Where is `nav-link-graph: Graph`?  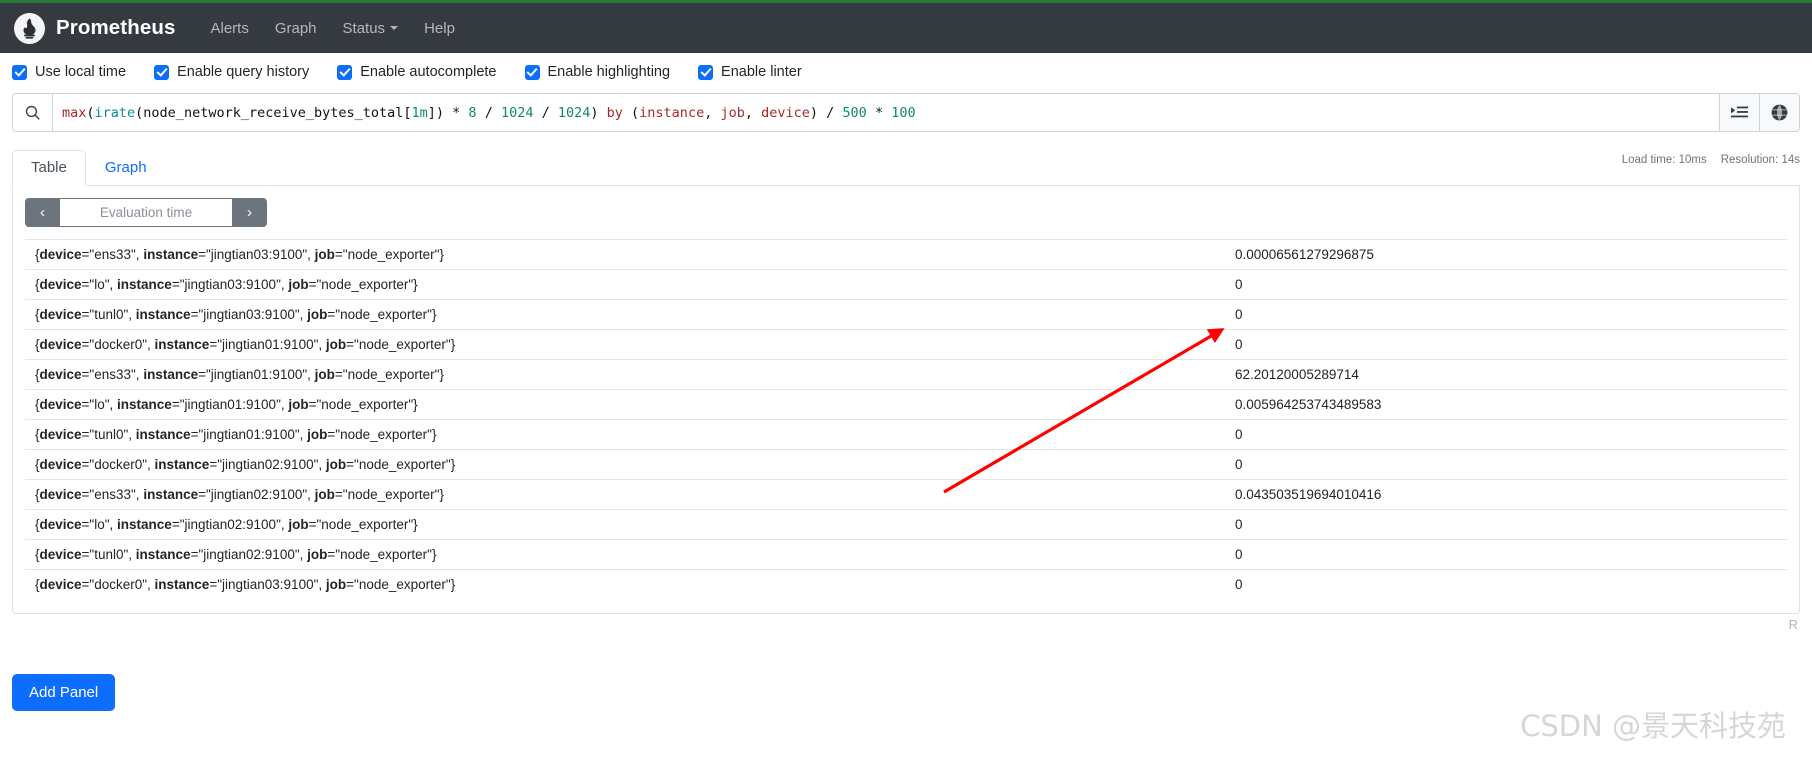 nav-link-graph: Graph is located at coordinates (296, 28).